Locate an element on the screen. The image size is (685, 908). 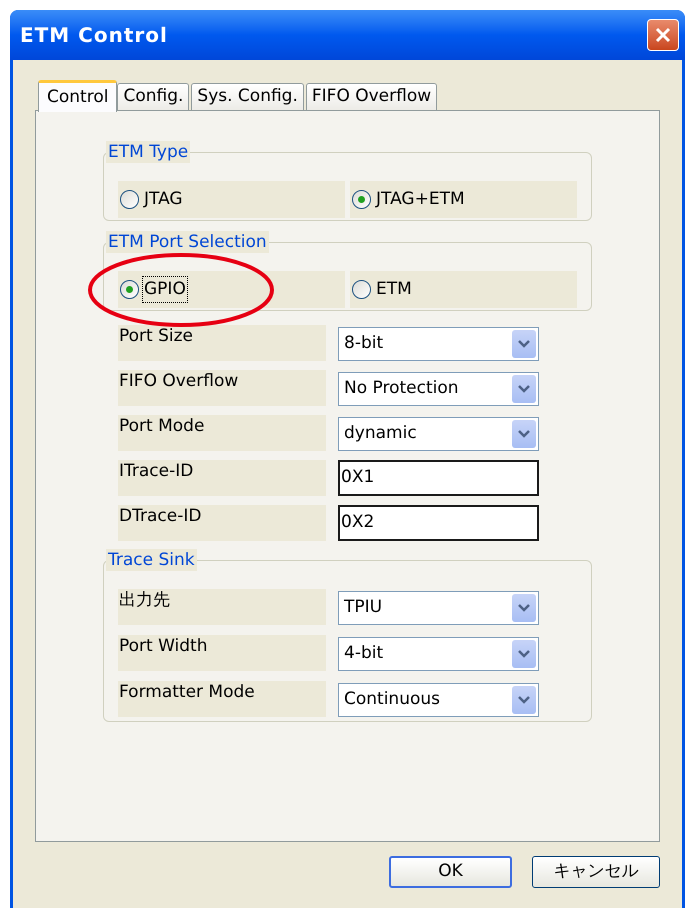
dropdown: 4-bit is located at coordinates (438, 654).